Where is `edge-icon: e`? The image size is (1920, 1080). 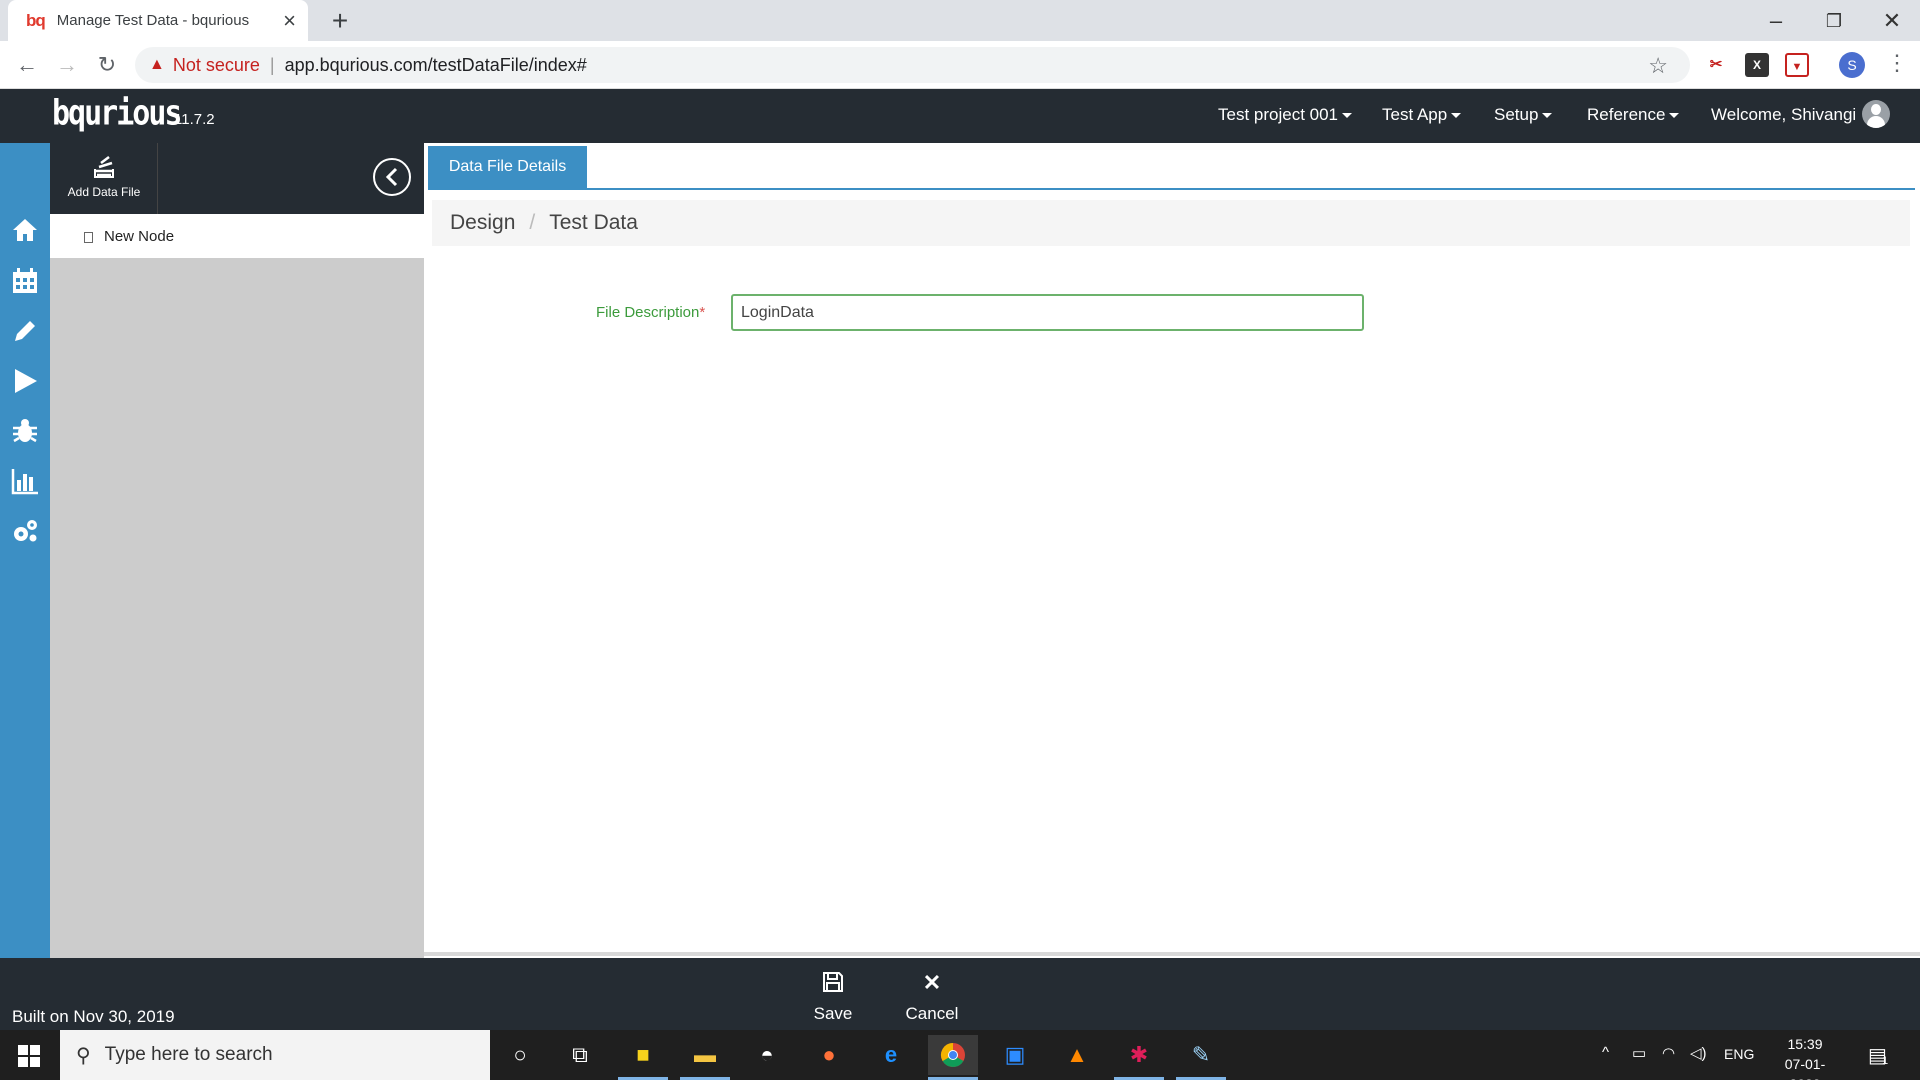 edge-icon: e is located at coordinates (891, 1055).